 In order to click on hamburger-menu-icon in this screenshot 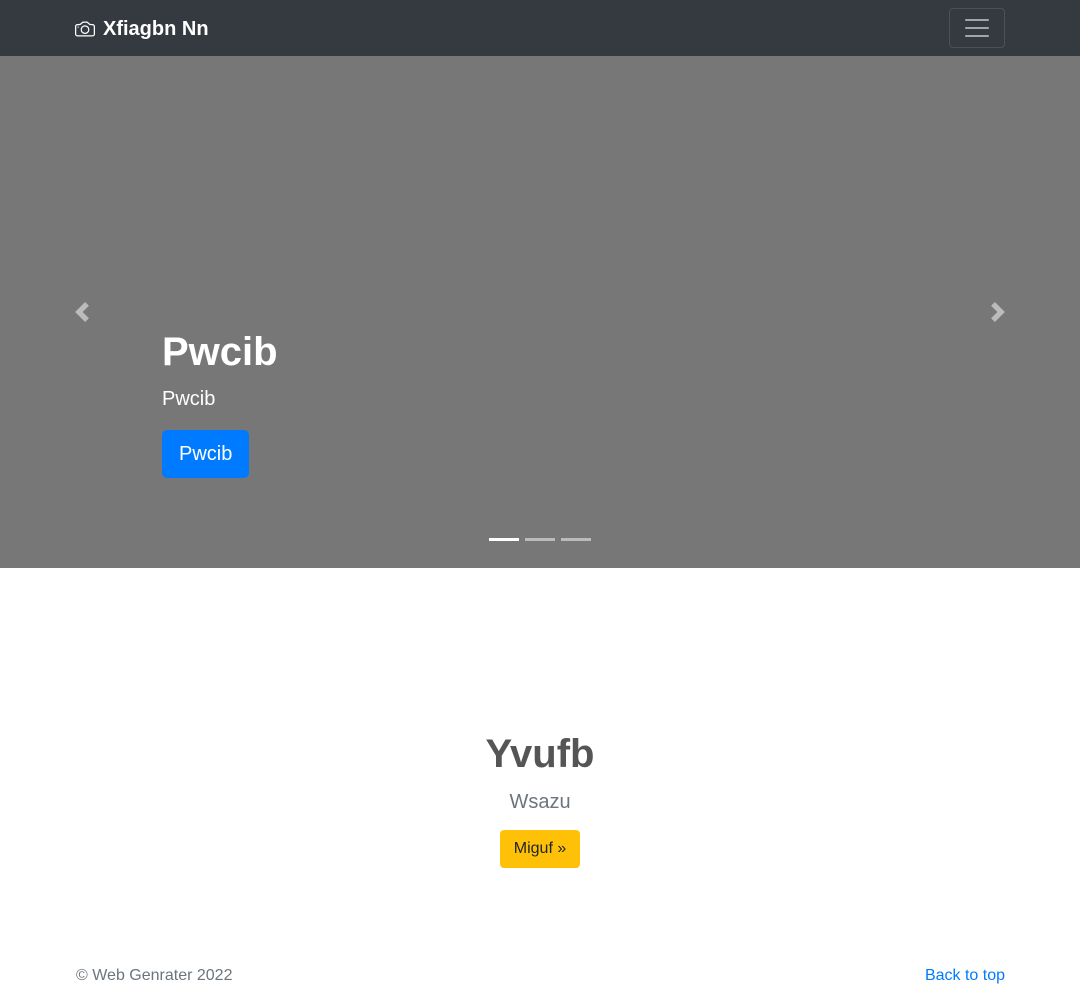, I will do `click(977, 28)`.